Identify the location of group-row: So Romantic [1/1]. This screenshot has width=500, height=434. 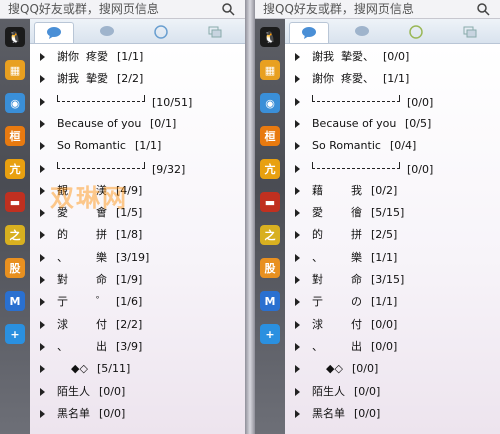
(137, 146).